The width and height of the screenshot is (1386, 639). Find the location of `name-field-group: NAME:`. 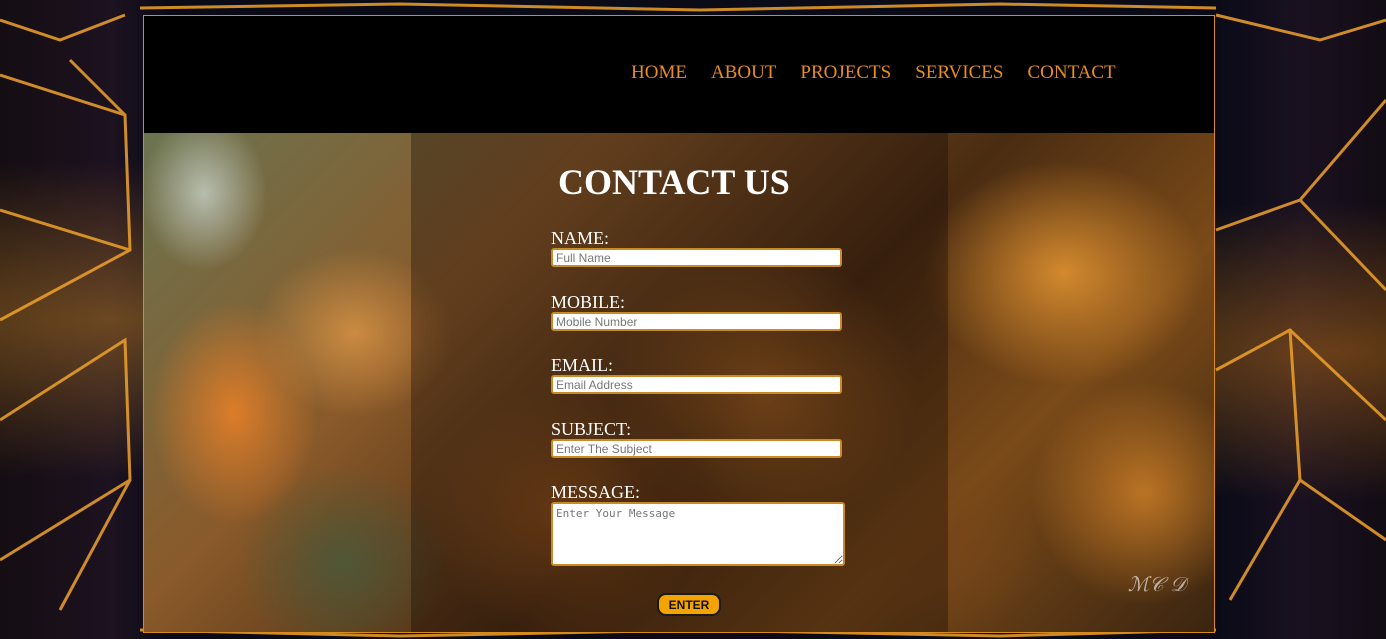

name-field-group: NAME: is located at coordinates (701, 247).